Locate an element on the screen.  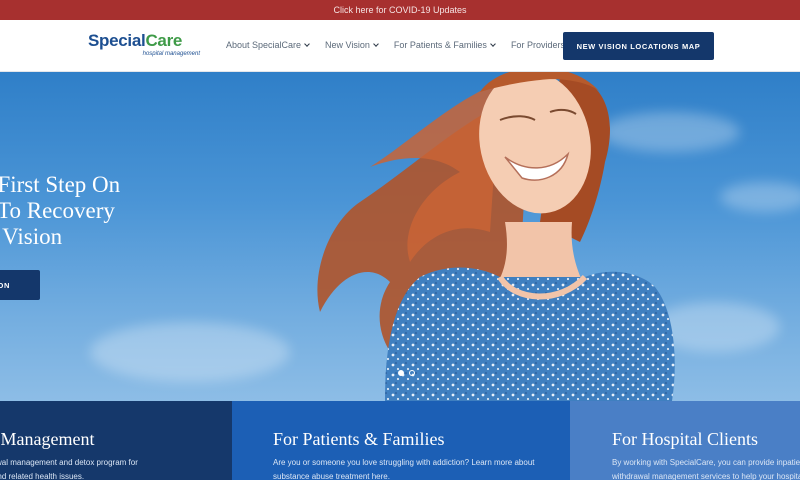
card-text-line: substance abuse treatment here. is located at coordinates (331, 476).